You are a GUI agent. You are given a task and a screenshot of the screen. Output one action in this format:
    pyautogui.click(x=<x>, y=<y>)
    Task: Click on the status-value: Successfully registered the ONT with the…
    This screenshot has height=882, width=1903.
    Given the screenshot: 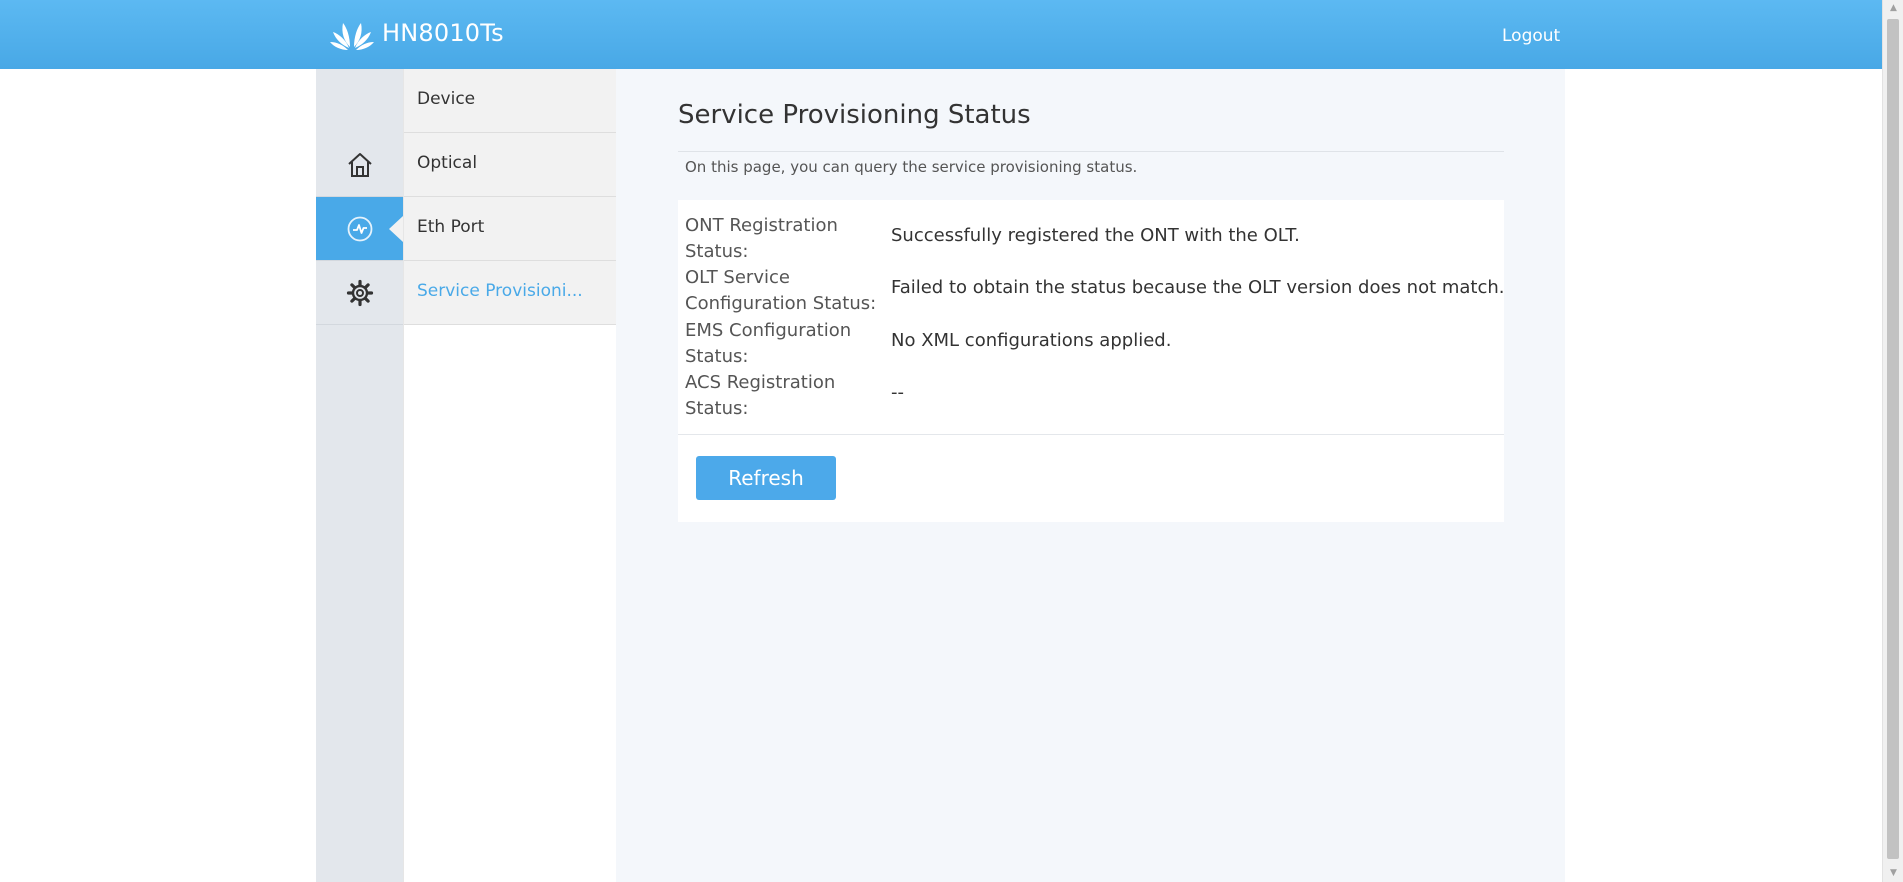 What is the action you would take?
    pyautogui.click(x=1095, y=235)
    